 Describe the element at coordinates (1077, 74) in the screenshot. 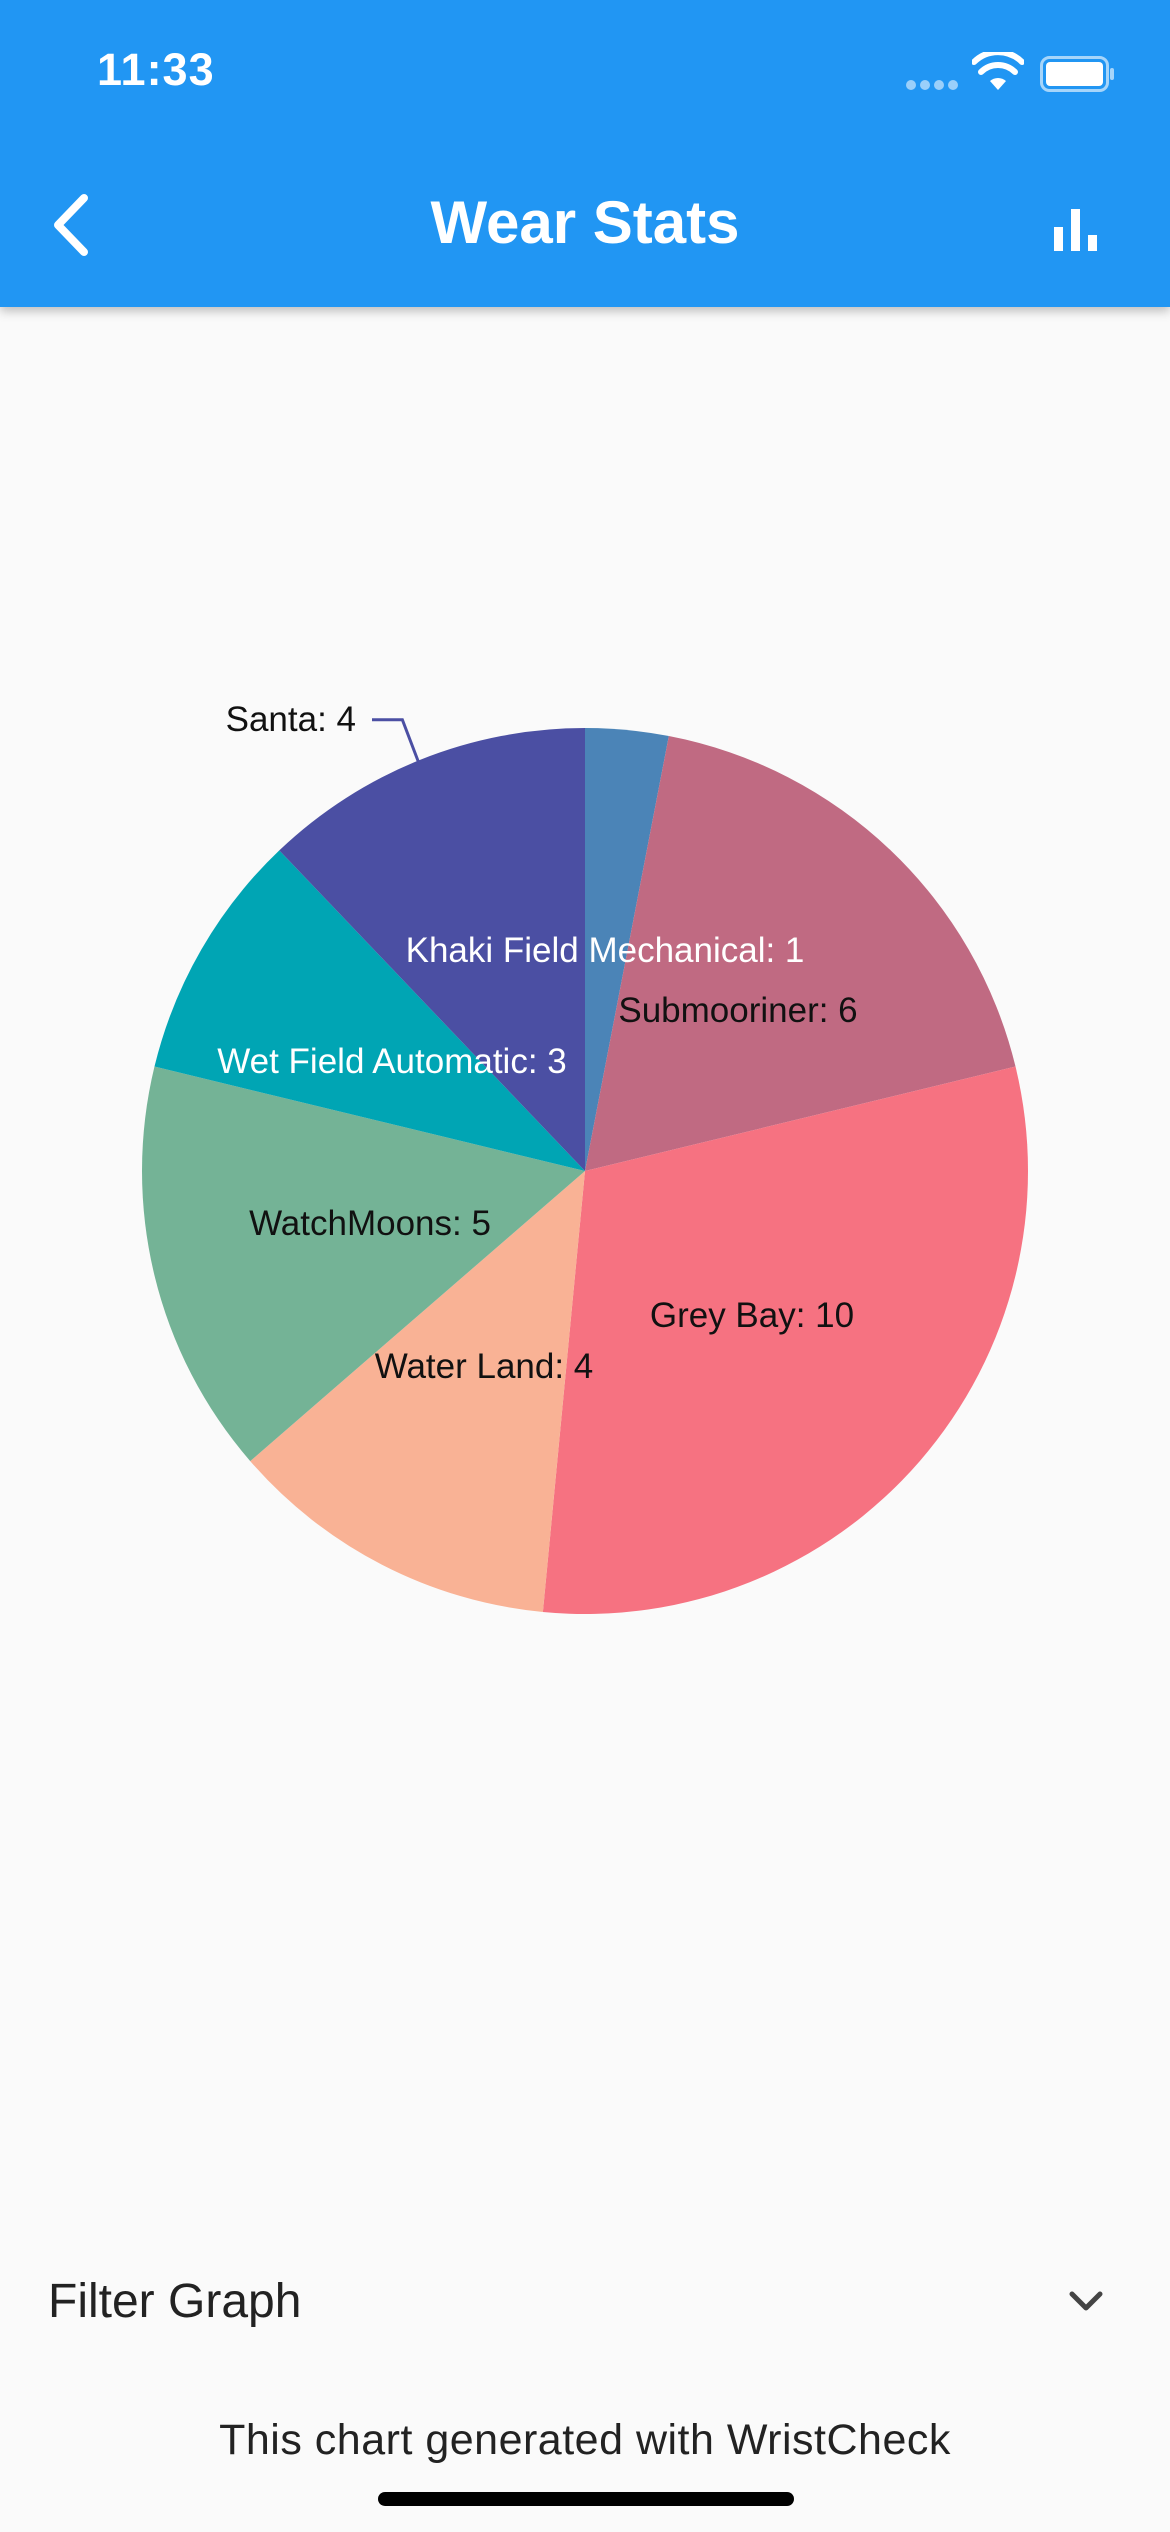

I see `battery-icon` at that location.